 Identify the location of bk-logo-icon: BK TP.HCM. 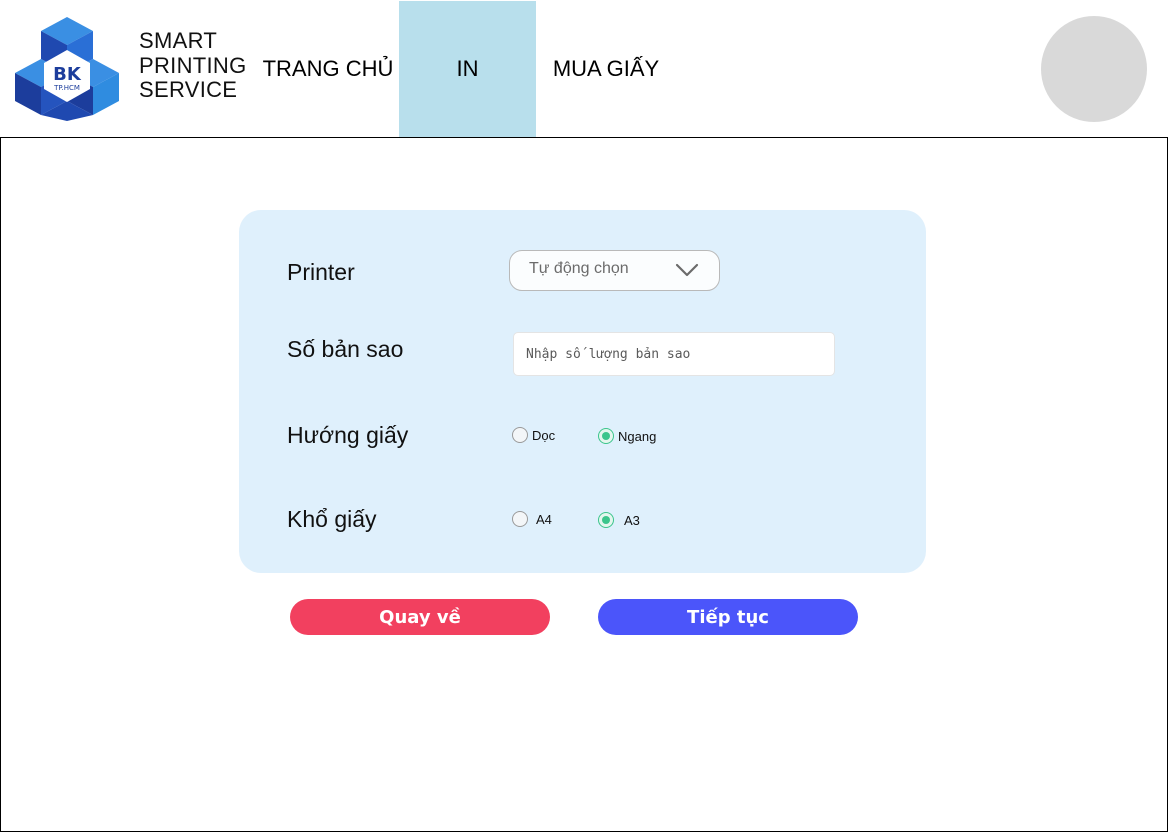
(67, 69).